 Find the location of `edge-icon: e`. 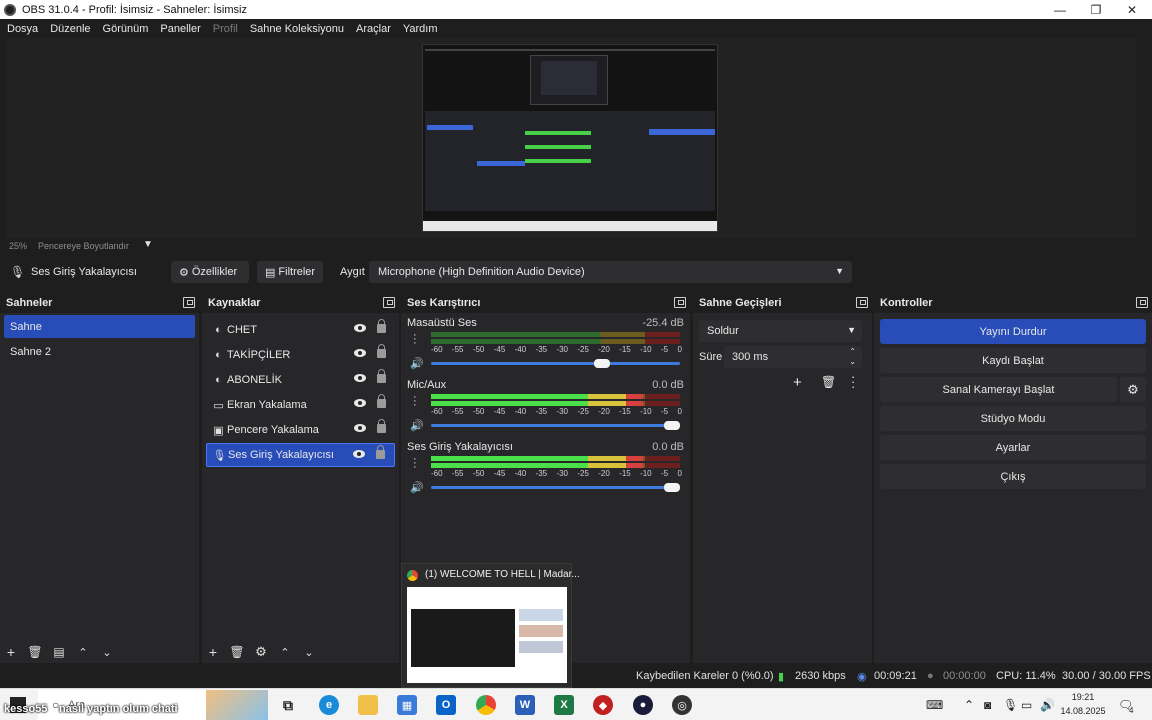

edge-icon: e is located at coordinates (329, 705).